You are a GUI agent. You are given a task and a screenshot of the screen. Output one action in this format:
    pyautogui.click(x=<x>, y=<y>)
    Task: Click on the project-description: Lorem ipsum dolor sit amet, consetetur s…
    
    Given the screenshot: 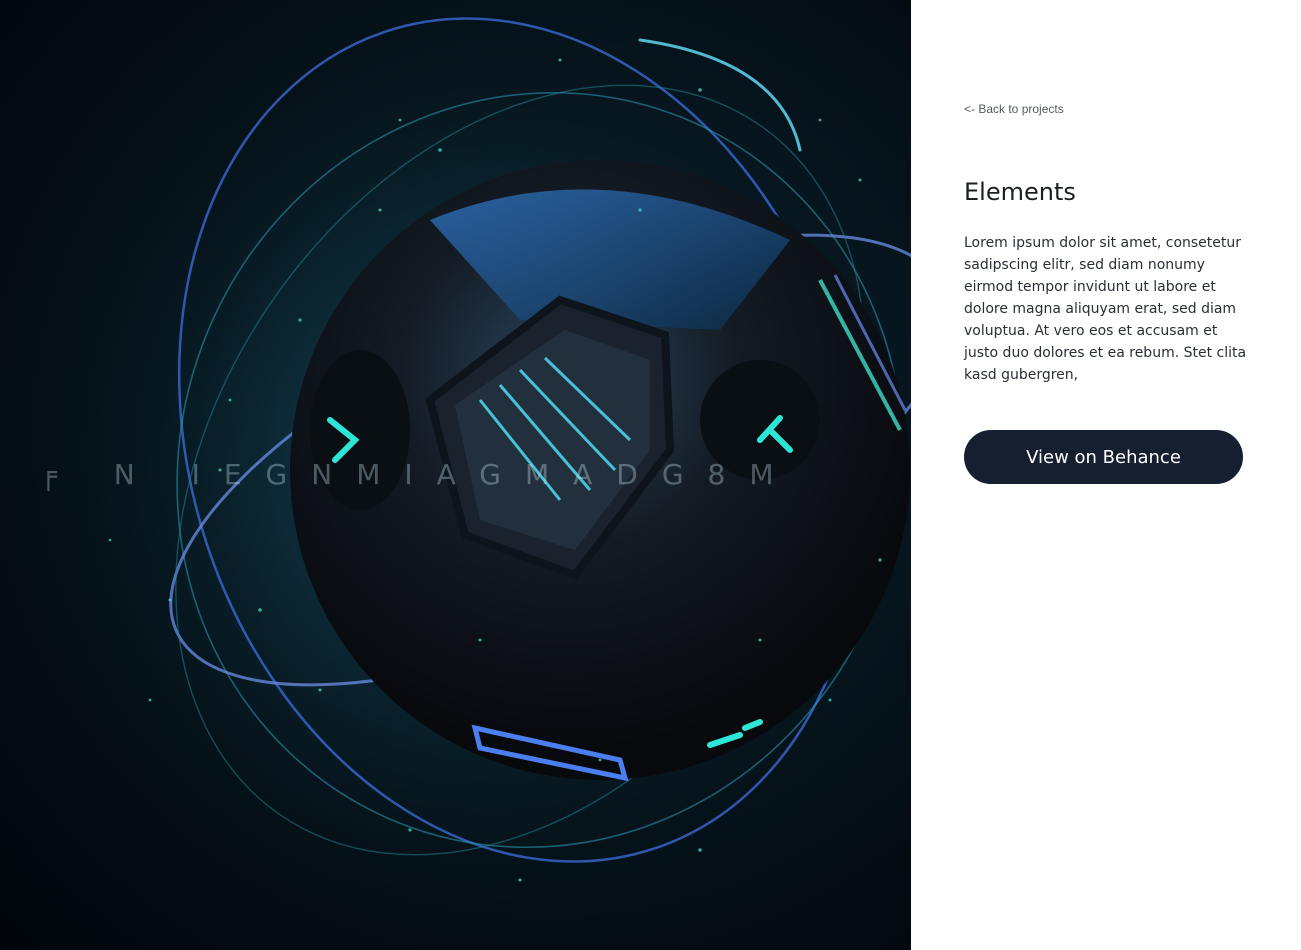 What is the action you would take?
    pyautogui.click(x=1105, y=309)
    